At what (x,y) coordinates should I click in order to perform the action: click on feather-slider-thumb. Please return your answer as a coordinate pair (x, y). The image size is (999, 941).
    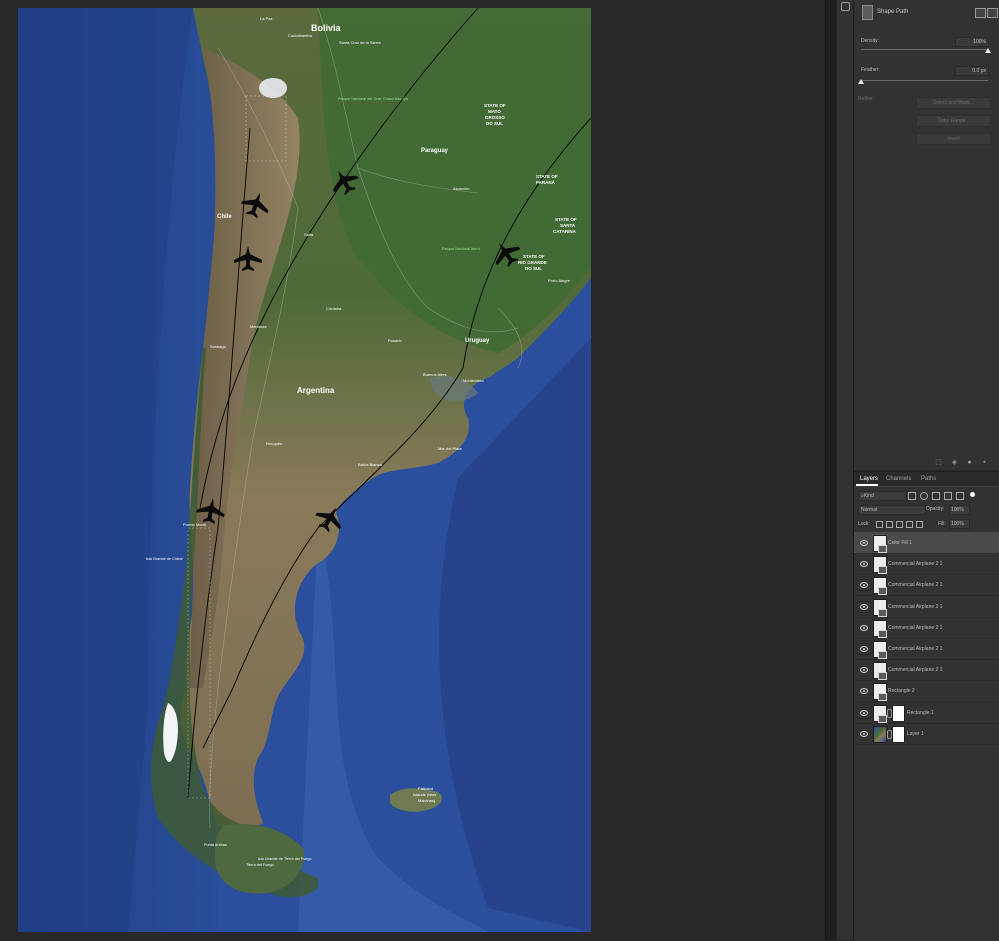
    Looking at the image, I should click on (861, 81).